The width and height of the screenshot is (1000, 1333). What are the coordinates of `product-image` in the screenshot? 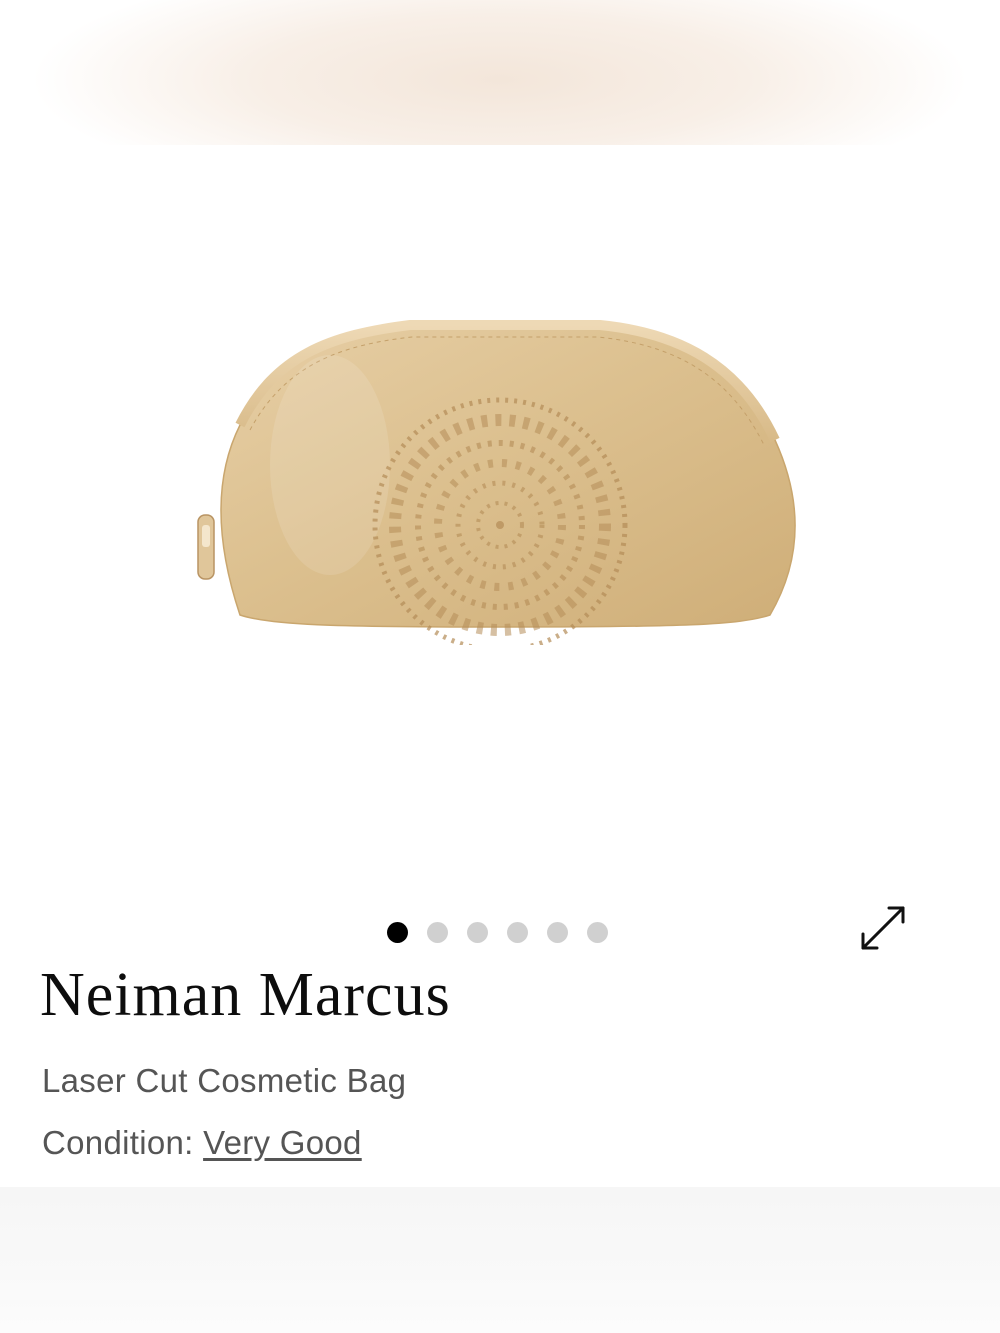 It's located at (496, 482).